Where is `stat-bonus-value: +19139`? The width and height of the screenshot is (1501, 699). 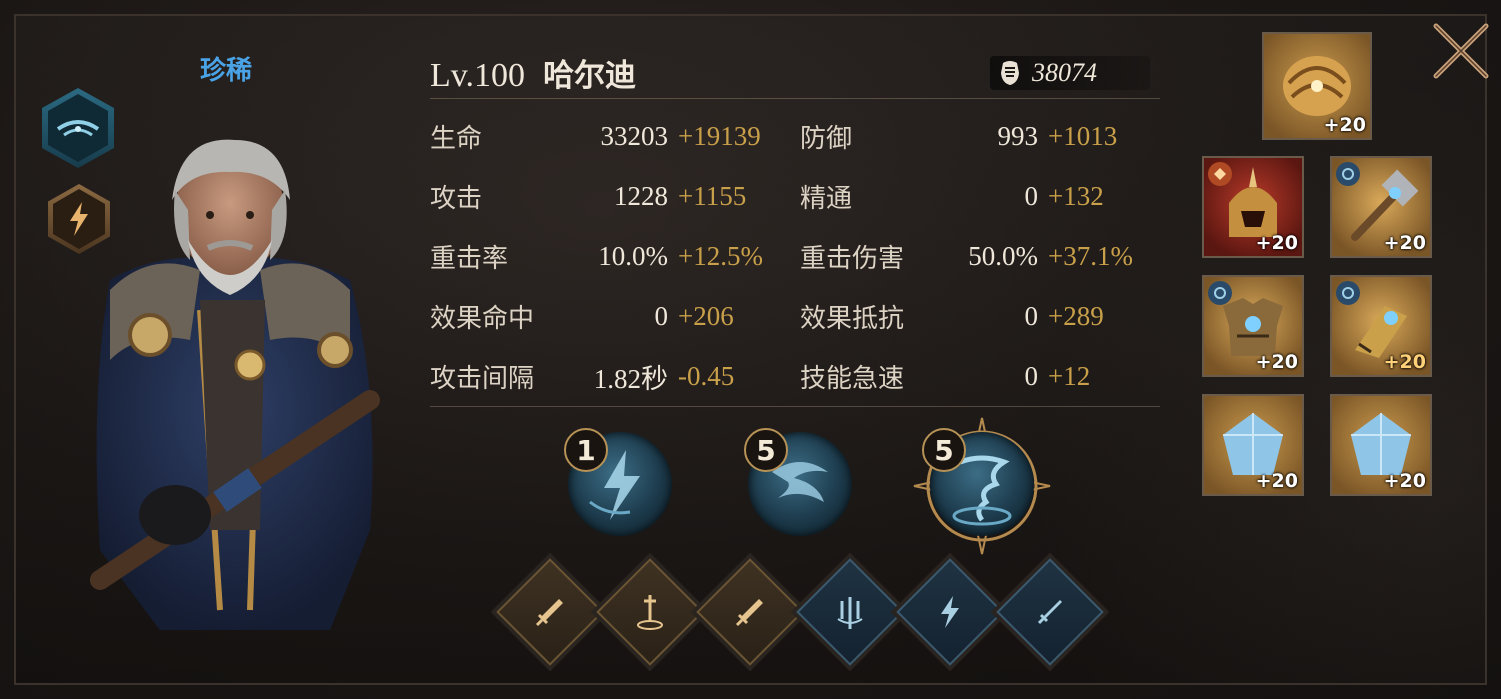
stat-bonus-value: +19139 is located at coordinates (719, 135).